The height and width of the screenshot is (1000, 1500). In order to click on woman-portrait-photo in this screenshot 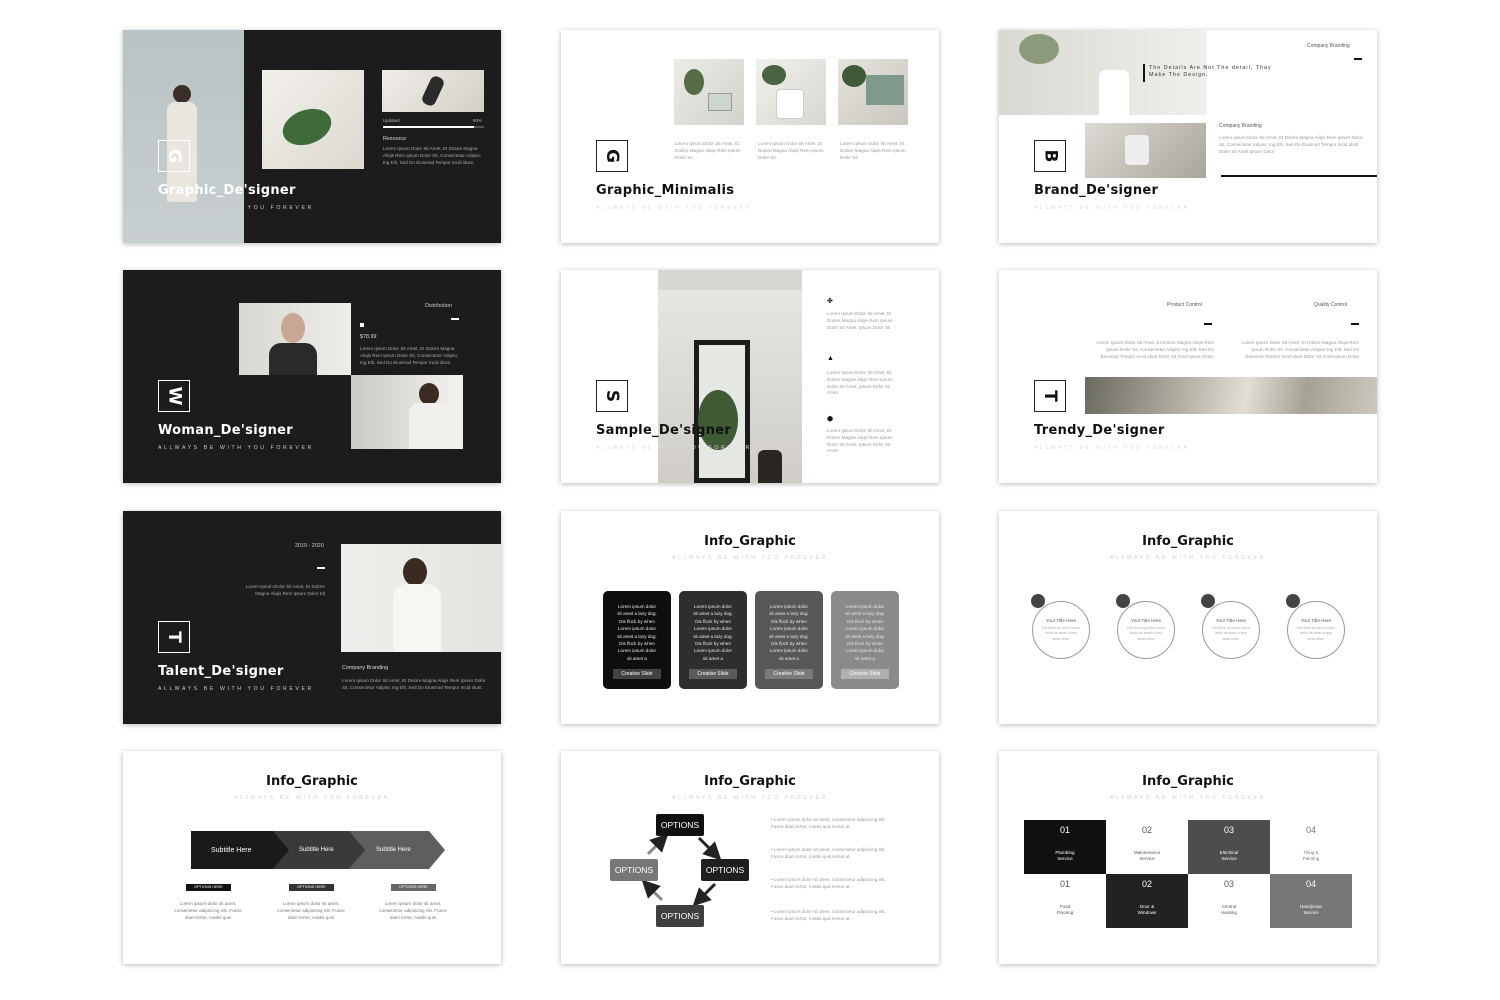, I will do `click(183, 136)`.